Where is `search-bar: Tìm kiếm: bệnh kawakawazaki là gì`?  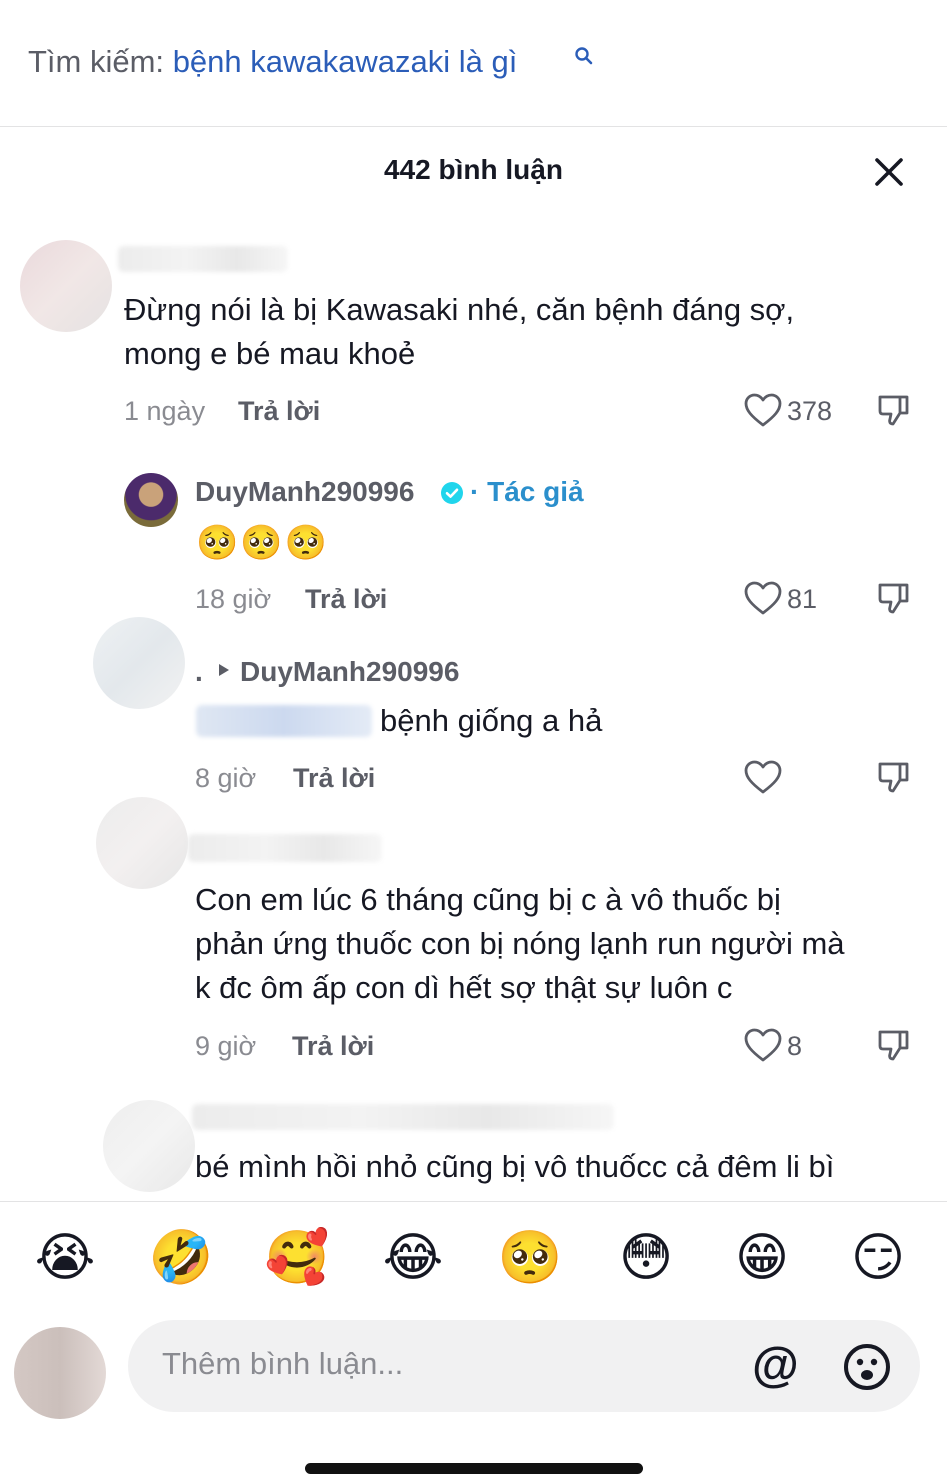
search-bar: Tìm kiếm: bệnh kawakawazaki là gì is located at coordinates (473, 63).